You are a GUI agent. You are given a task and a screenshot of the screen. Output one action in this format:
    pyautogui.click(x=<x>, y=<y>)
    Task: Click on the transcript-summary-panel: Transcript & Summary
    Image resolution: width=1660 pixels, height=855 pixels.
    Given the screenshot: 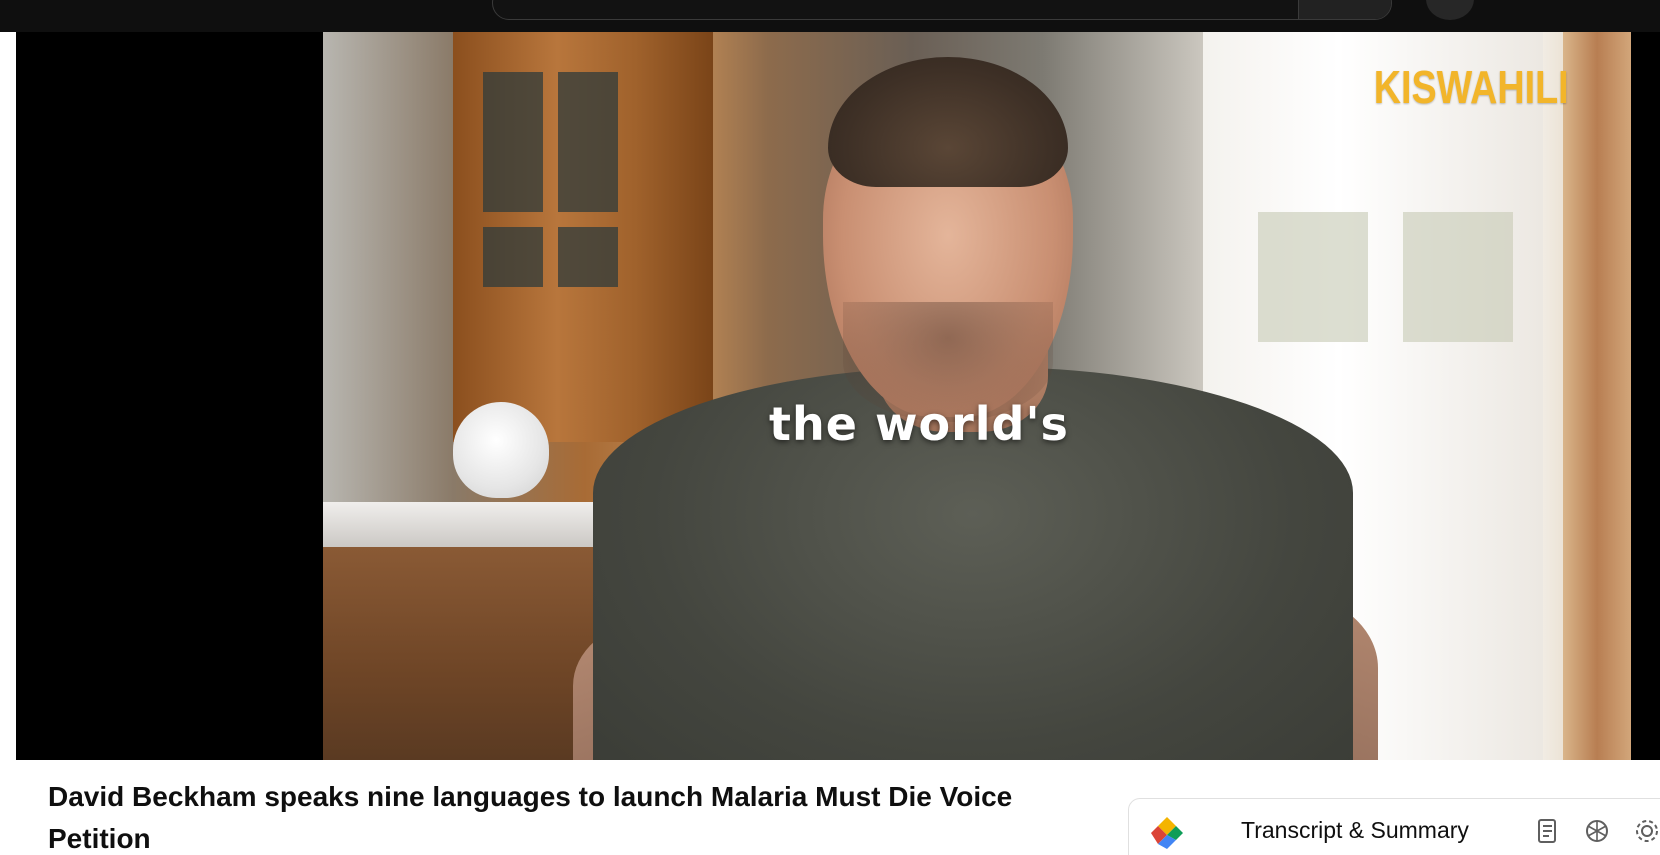 What is the action you would take?
    pyautogui.click(x=1394, y=826)
    